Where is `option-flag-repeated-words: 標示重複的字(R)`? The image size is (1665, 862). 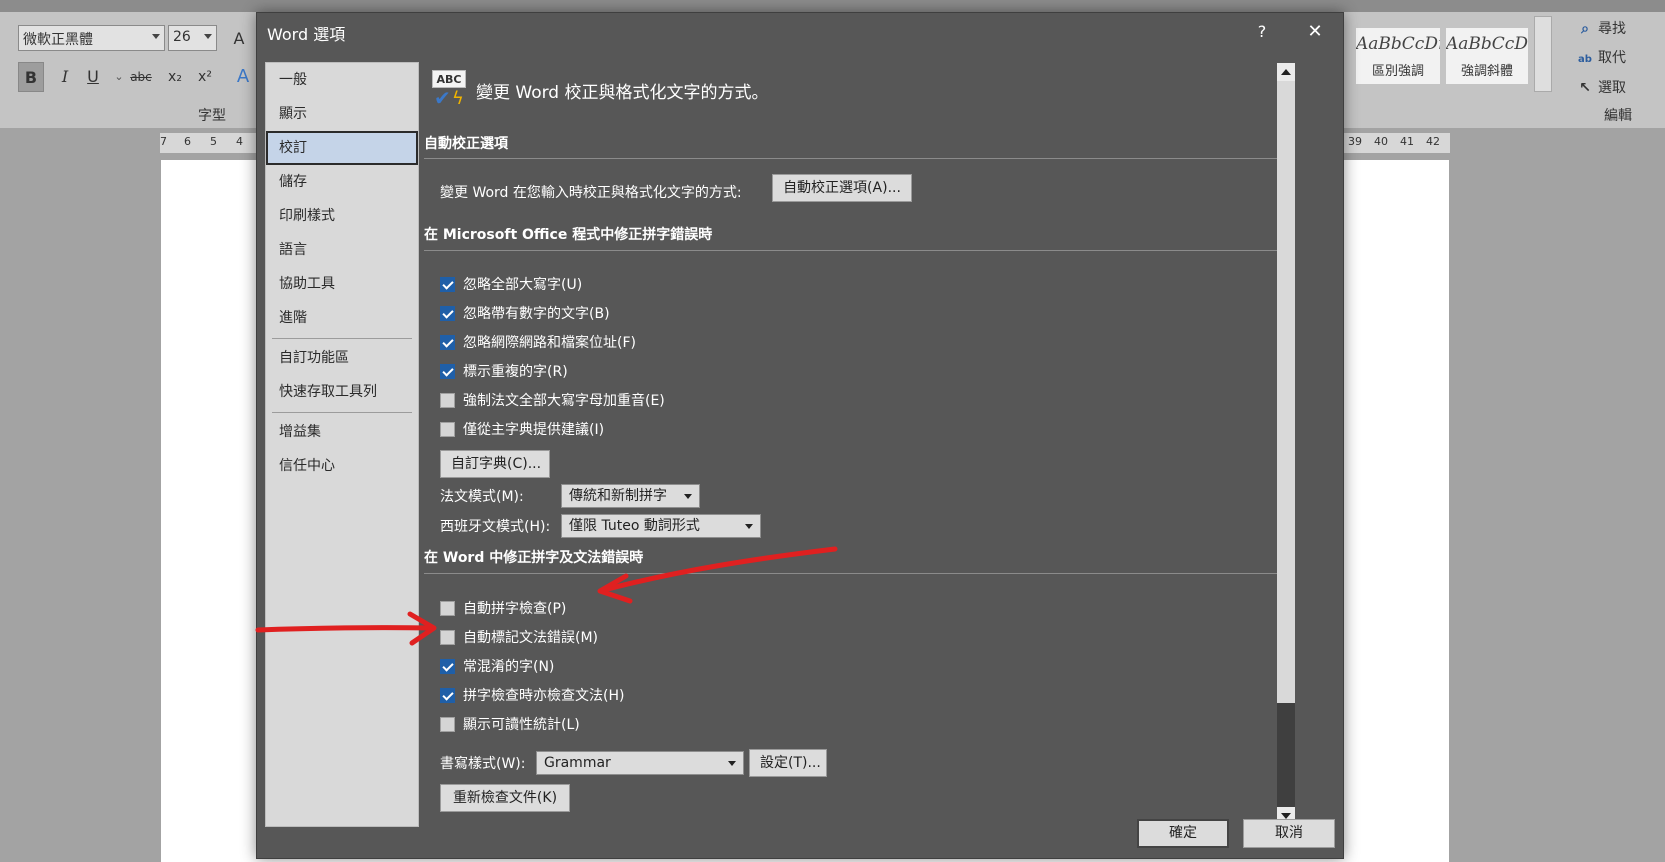
option-flag-repeated-words: 標示重複的字(R) is located at coordinates (504, 371).